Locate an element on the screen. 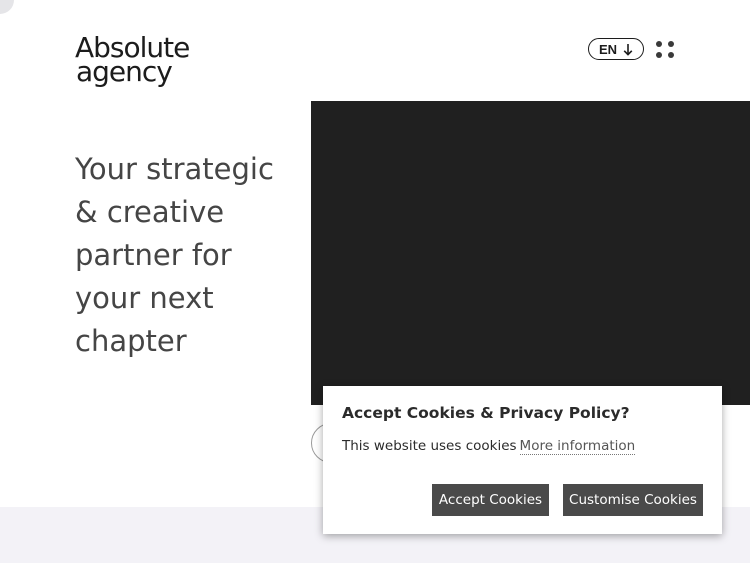  logo: Absolute agency is located at coordinates (145, 61).